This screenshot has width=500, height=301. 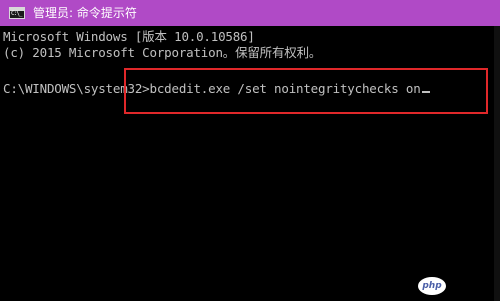 I want to click on cmd-icon: C:\_, so click(x=17, y=13).